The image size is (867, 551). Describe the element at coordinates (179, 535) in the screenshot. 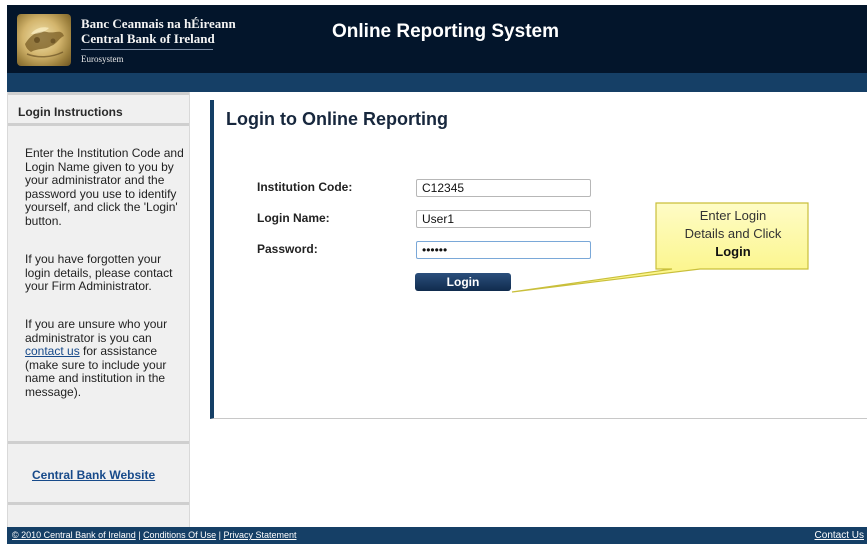

I see `conditions-of-use-link: Conditions Of Use` at that location.